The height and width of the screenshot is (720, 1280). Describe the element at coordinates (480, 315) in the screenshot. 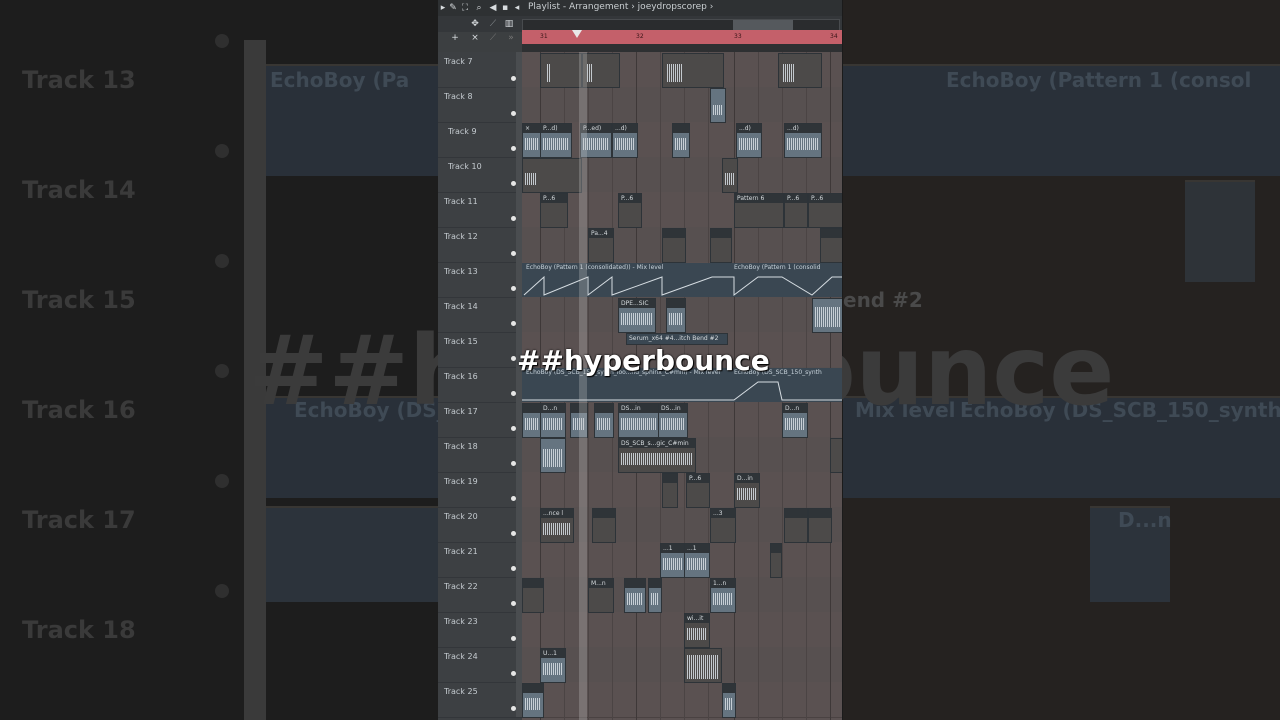

I see `track-header: Track 14` at that location.